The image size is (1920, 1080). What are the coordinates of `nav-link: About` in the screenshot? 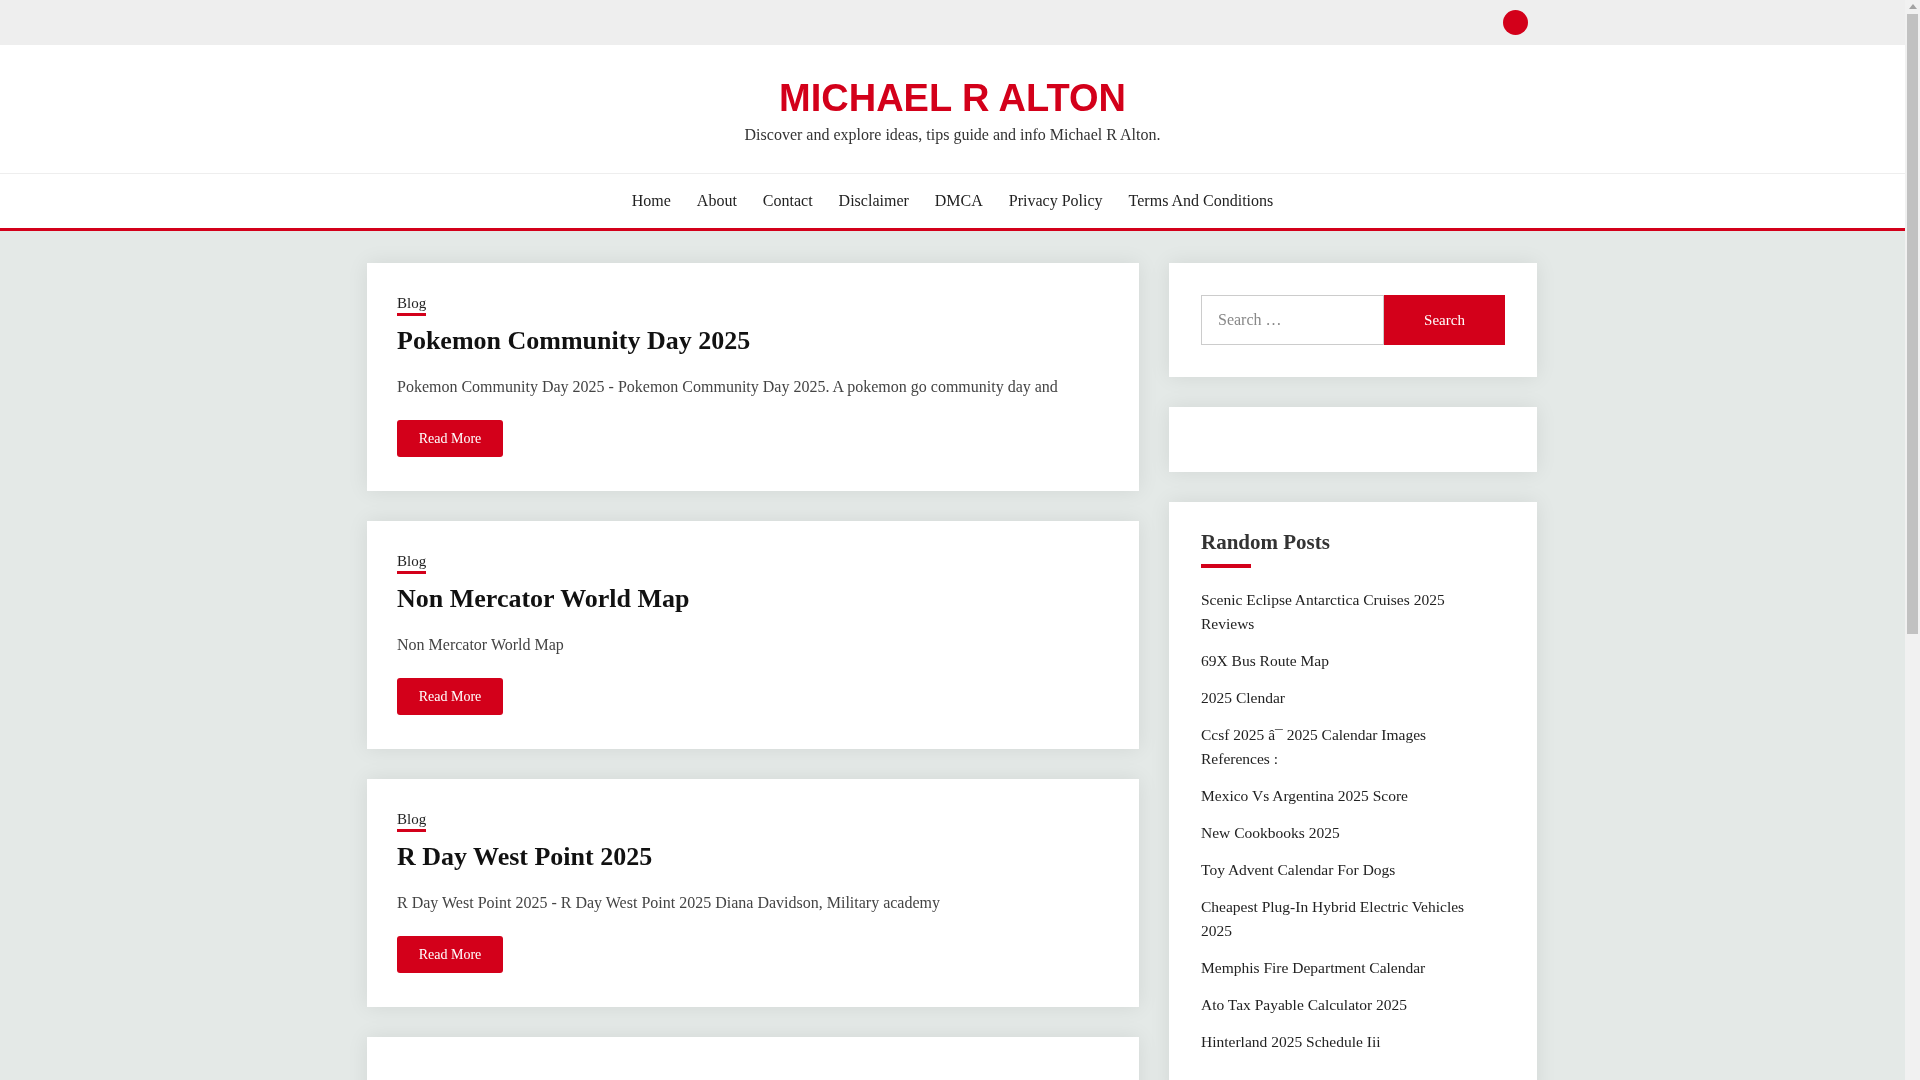 It's located at (716, 201).